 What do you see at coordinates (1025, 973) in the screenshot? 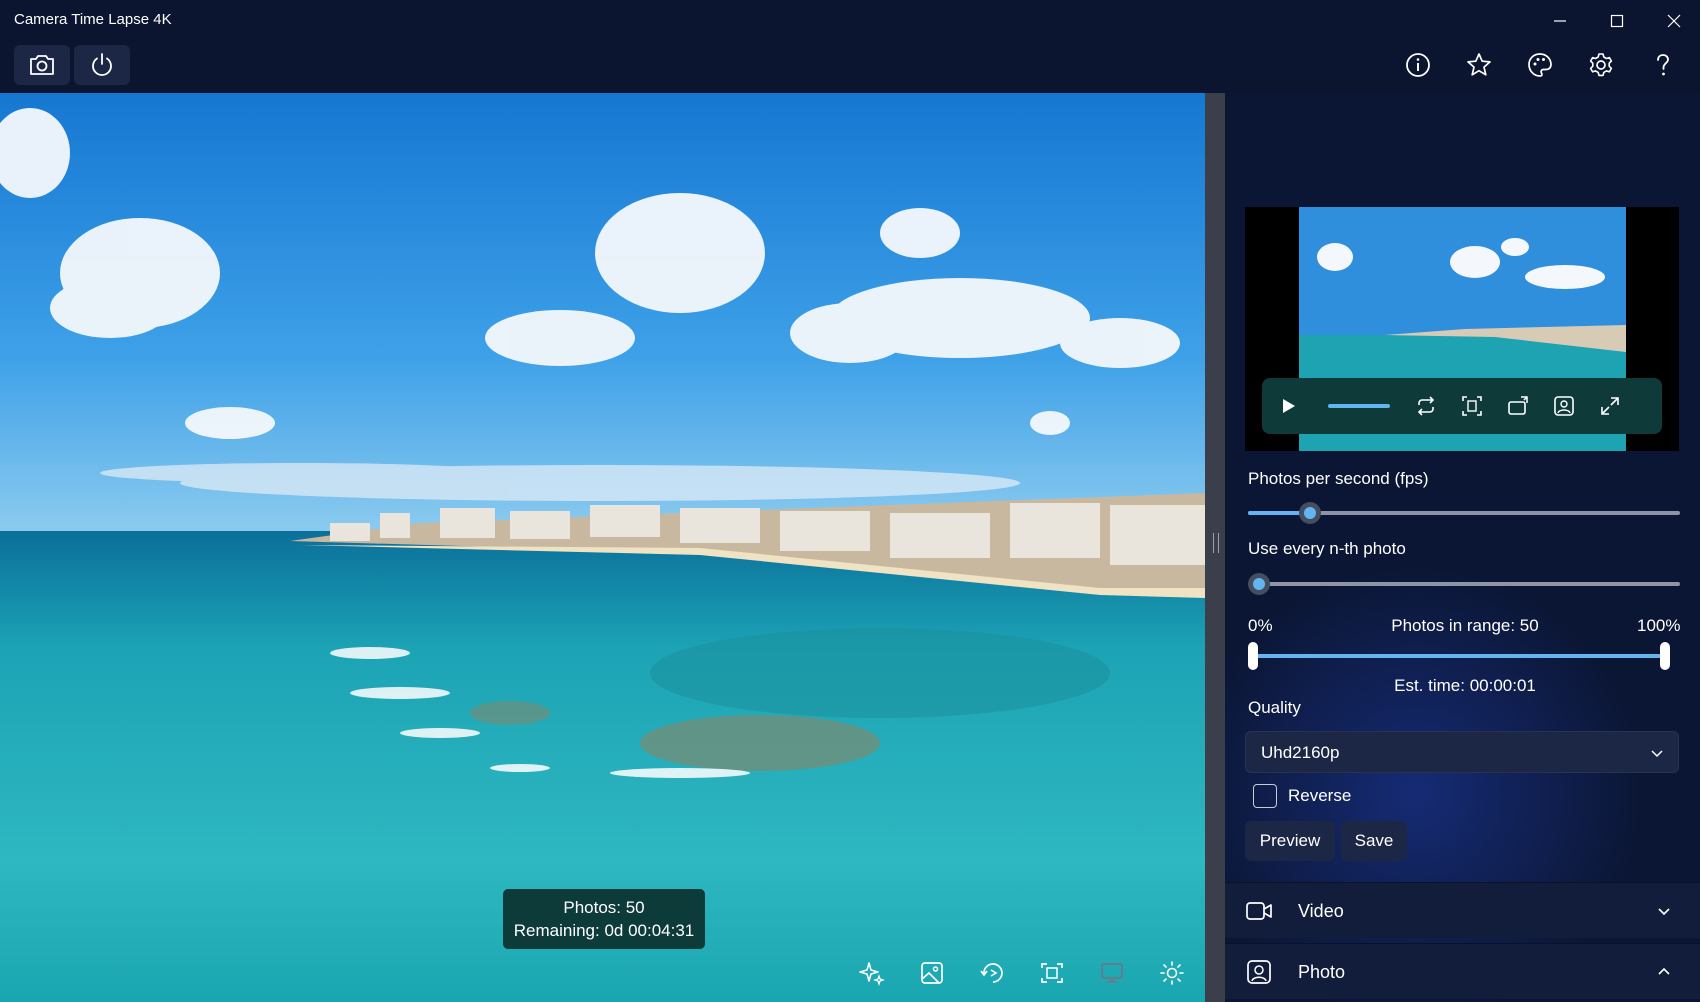
I see `bottom-toolbar` at bounding box center [1025, 973].